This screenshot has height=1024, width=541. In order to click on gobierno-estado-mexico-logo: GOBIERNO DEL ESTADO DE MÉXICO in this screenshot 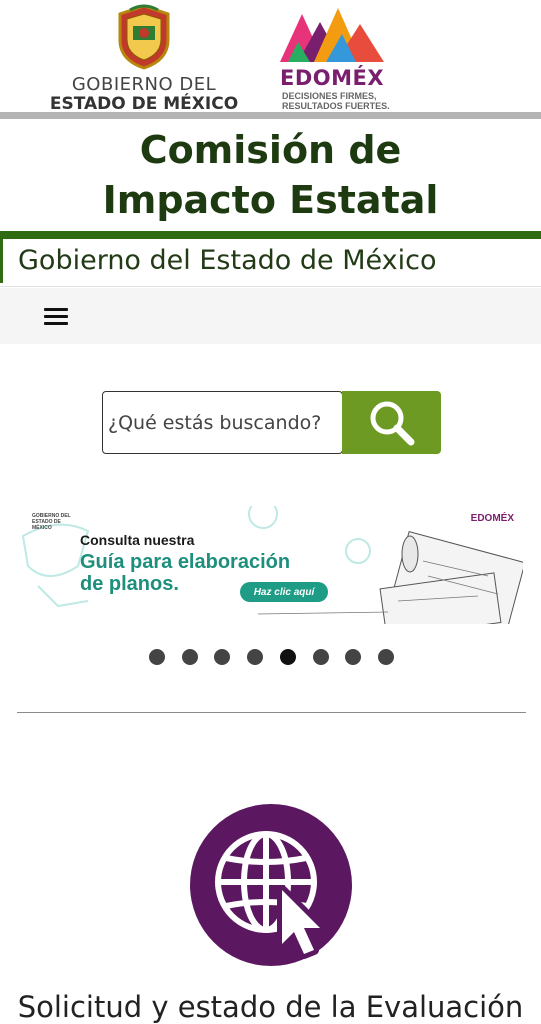, I will do `click(146, 59)`.